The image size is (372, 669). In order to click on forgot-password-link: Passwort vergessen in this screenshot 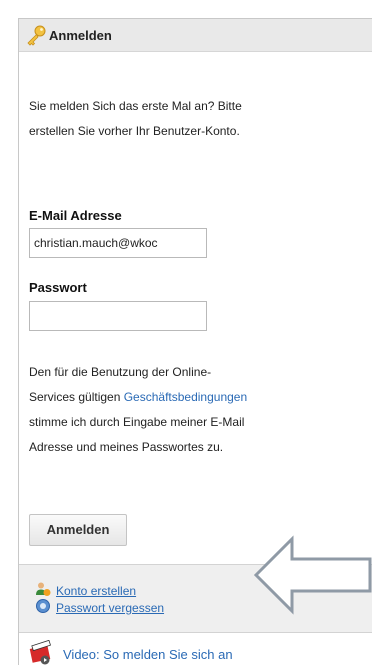, I will do `click(110, 608)`.